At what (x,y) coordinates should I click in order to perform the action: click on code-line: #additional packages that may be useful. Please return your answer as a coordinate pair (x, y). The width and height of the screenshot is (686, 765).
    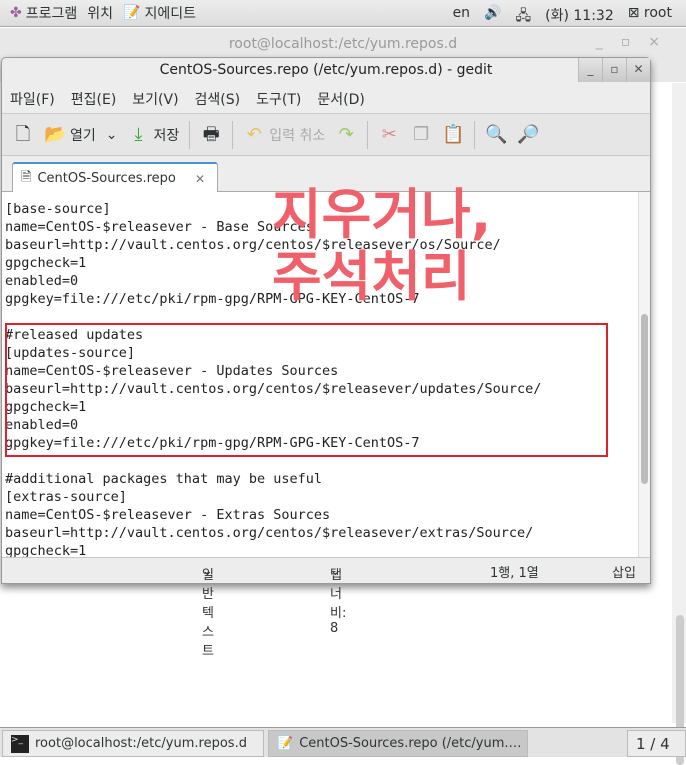
    Looking at the image, I should click on (163, 479).